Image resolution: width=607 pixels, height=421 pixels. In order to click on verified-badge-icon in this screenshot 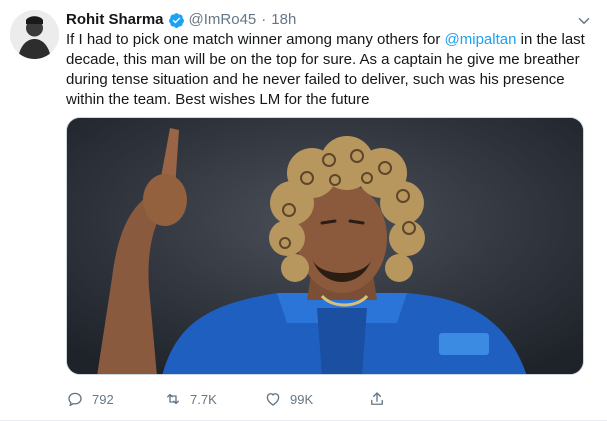, I will do `click(176, 20)`.